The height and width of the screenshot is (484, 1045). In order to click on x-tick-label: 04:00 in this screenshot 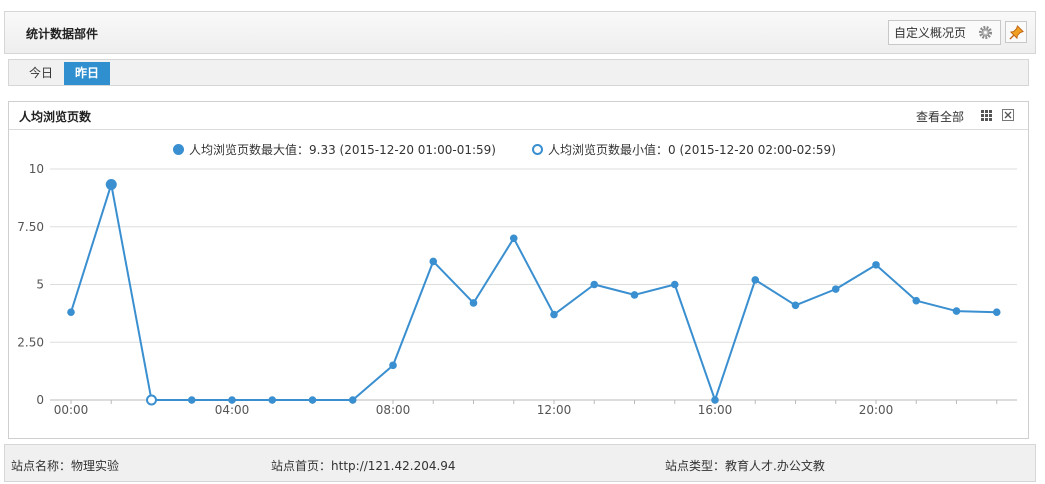, I will do `click(232, 410)`.